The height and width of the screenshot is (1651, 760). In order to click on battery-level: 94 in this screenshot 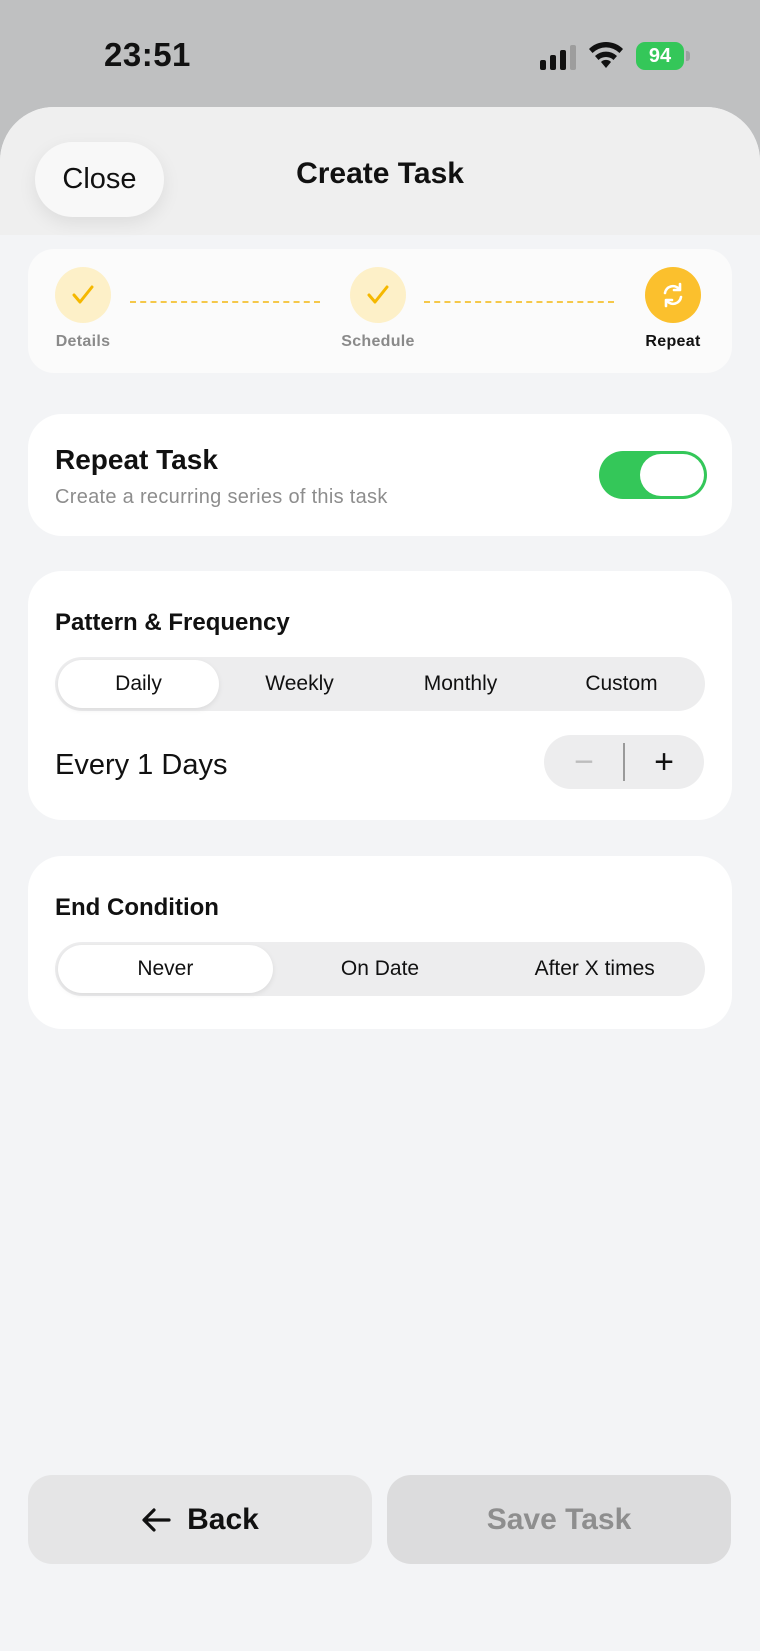, I will do `click(660, 56)`.